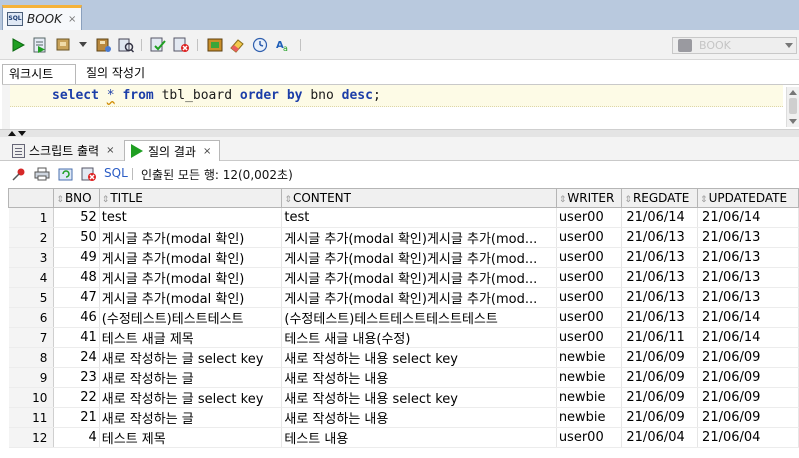 This screenshot has height=458, width=799. What do you see at coordinates (31, 357) in the screenshot?
I see `row-number-cell: 8` at bounding box center [31, 357].